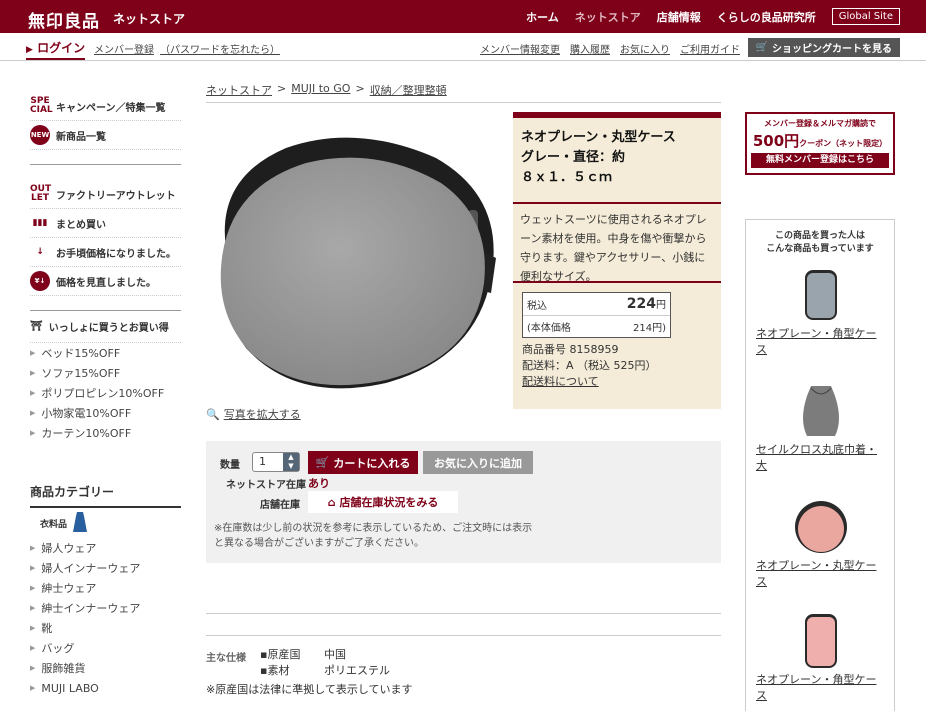 This screenshot has height=711, width=926. Describe the element at coordinates (105, 252) in the screenshot. I see `sidebar-item-affordable: ↓ お手頃価格になりました。` at that location.